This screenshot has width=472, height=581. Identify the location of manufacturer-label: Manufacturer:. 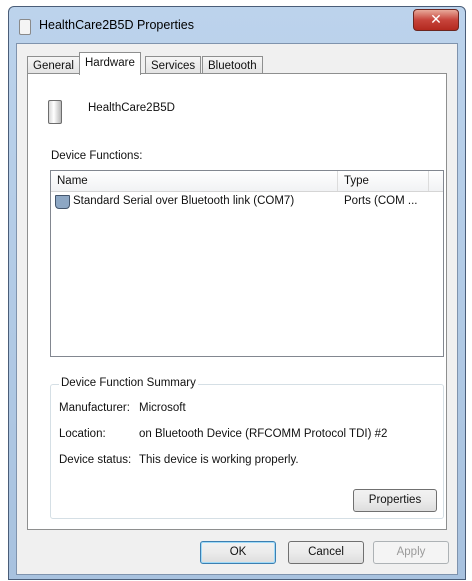
(94, 408).